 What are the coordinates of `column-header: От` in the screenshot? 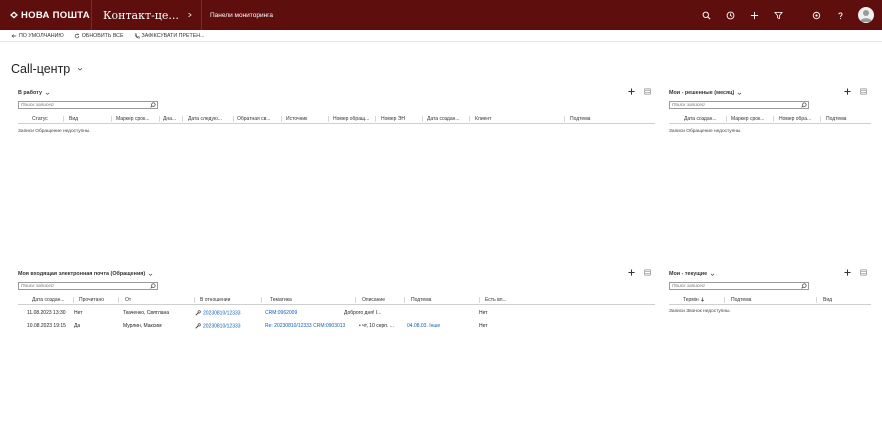 It's located at (160, 300).